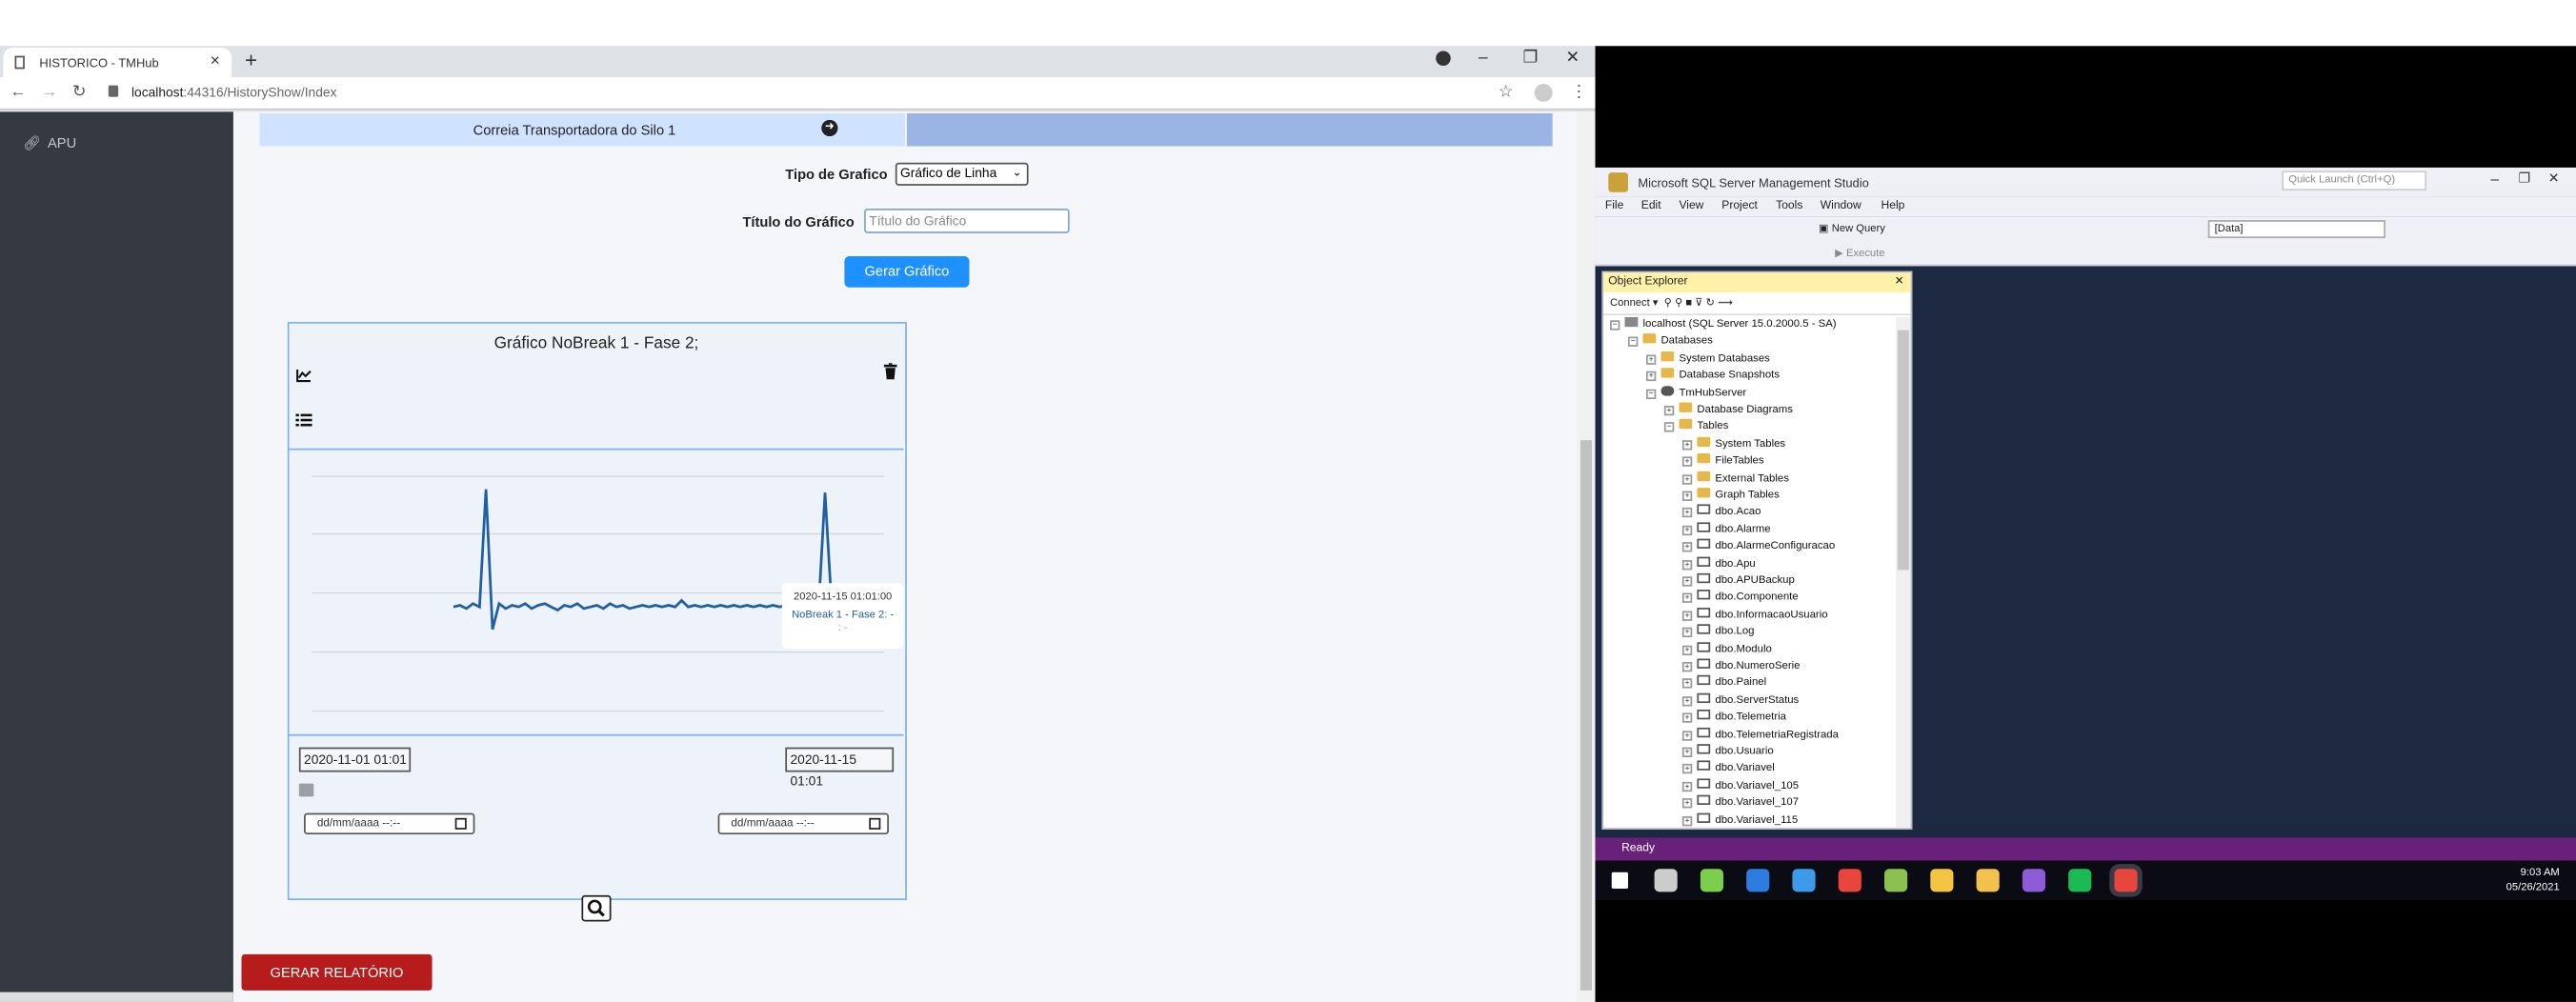  What do you see at coordinates (829, 128) in the screenshot?
I see `arrow-right-icon: ➜` at bounding box center [829, 128].